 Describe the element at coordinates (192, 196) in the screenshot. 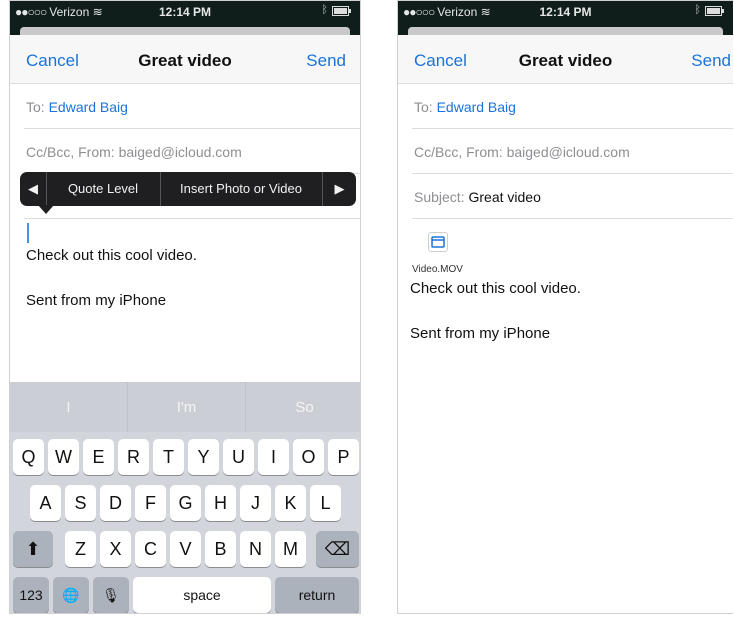

I see `body-separator` at that location.